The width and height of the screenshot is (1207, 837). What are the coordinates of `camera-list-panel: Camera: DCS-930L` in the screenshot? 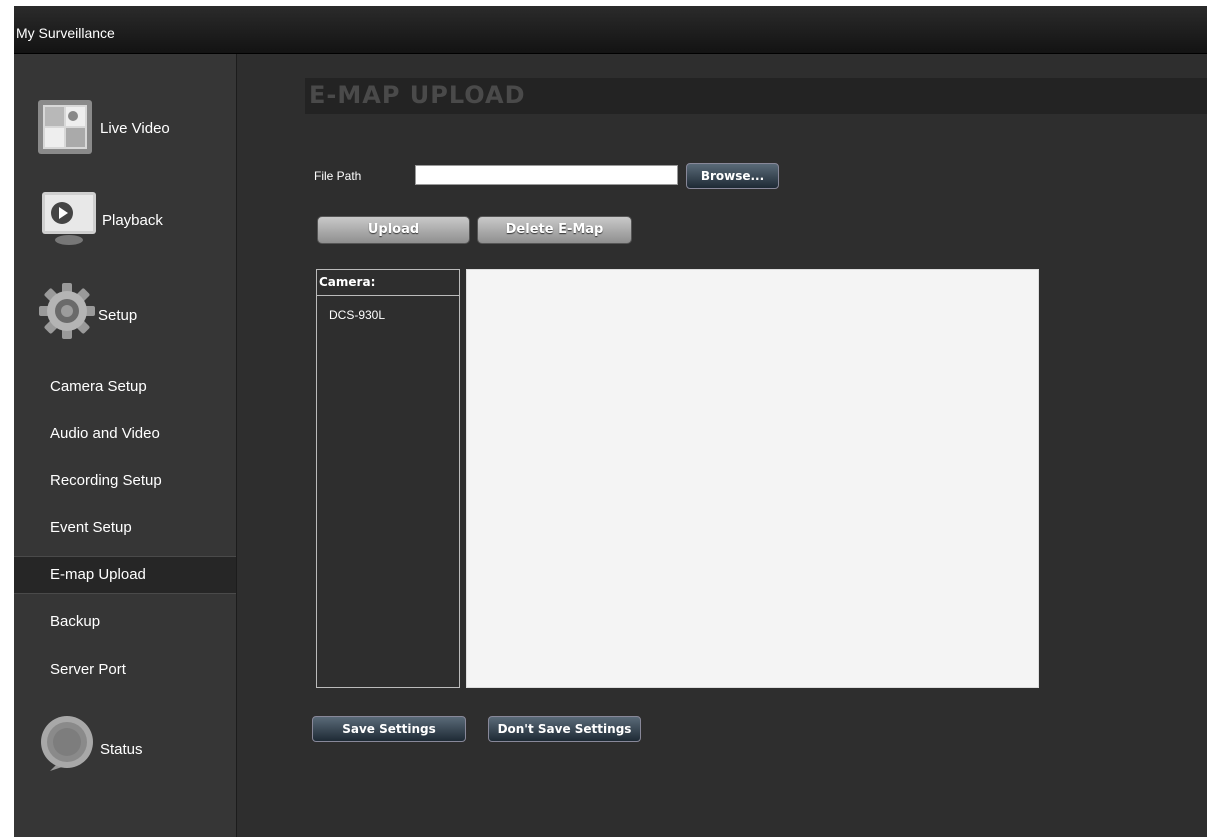 It's located at (388, 478).